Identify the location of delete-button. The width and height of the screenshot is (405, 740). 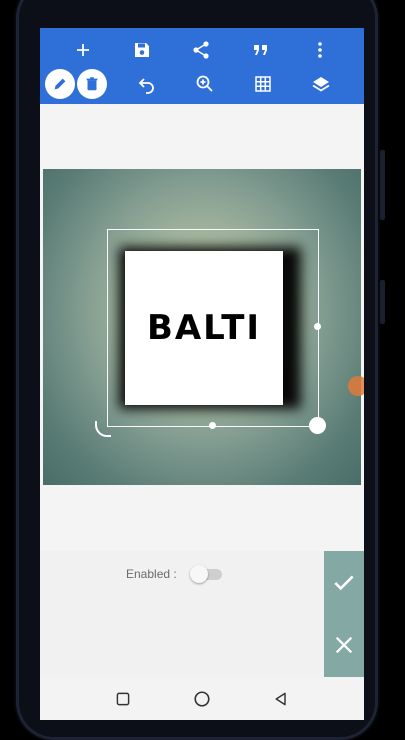
(92, 84).